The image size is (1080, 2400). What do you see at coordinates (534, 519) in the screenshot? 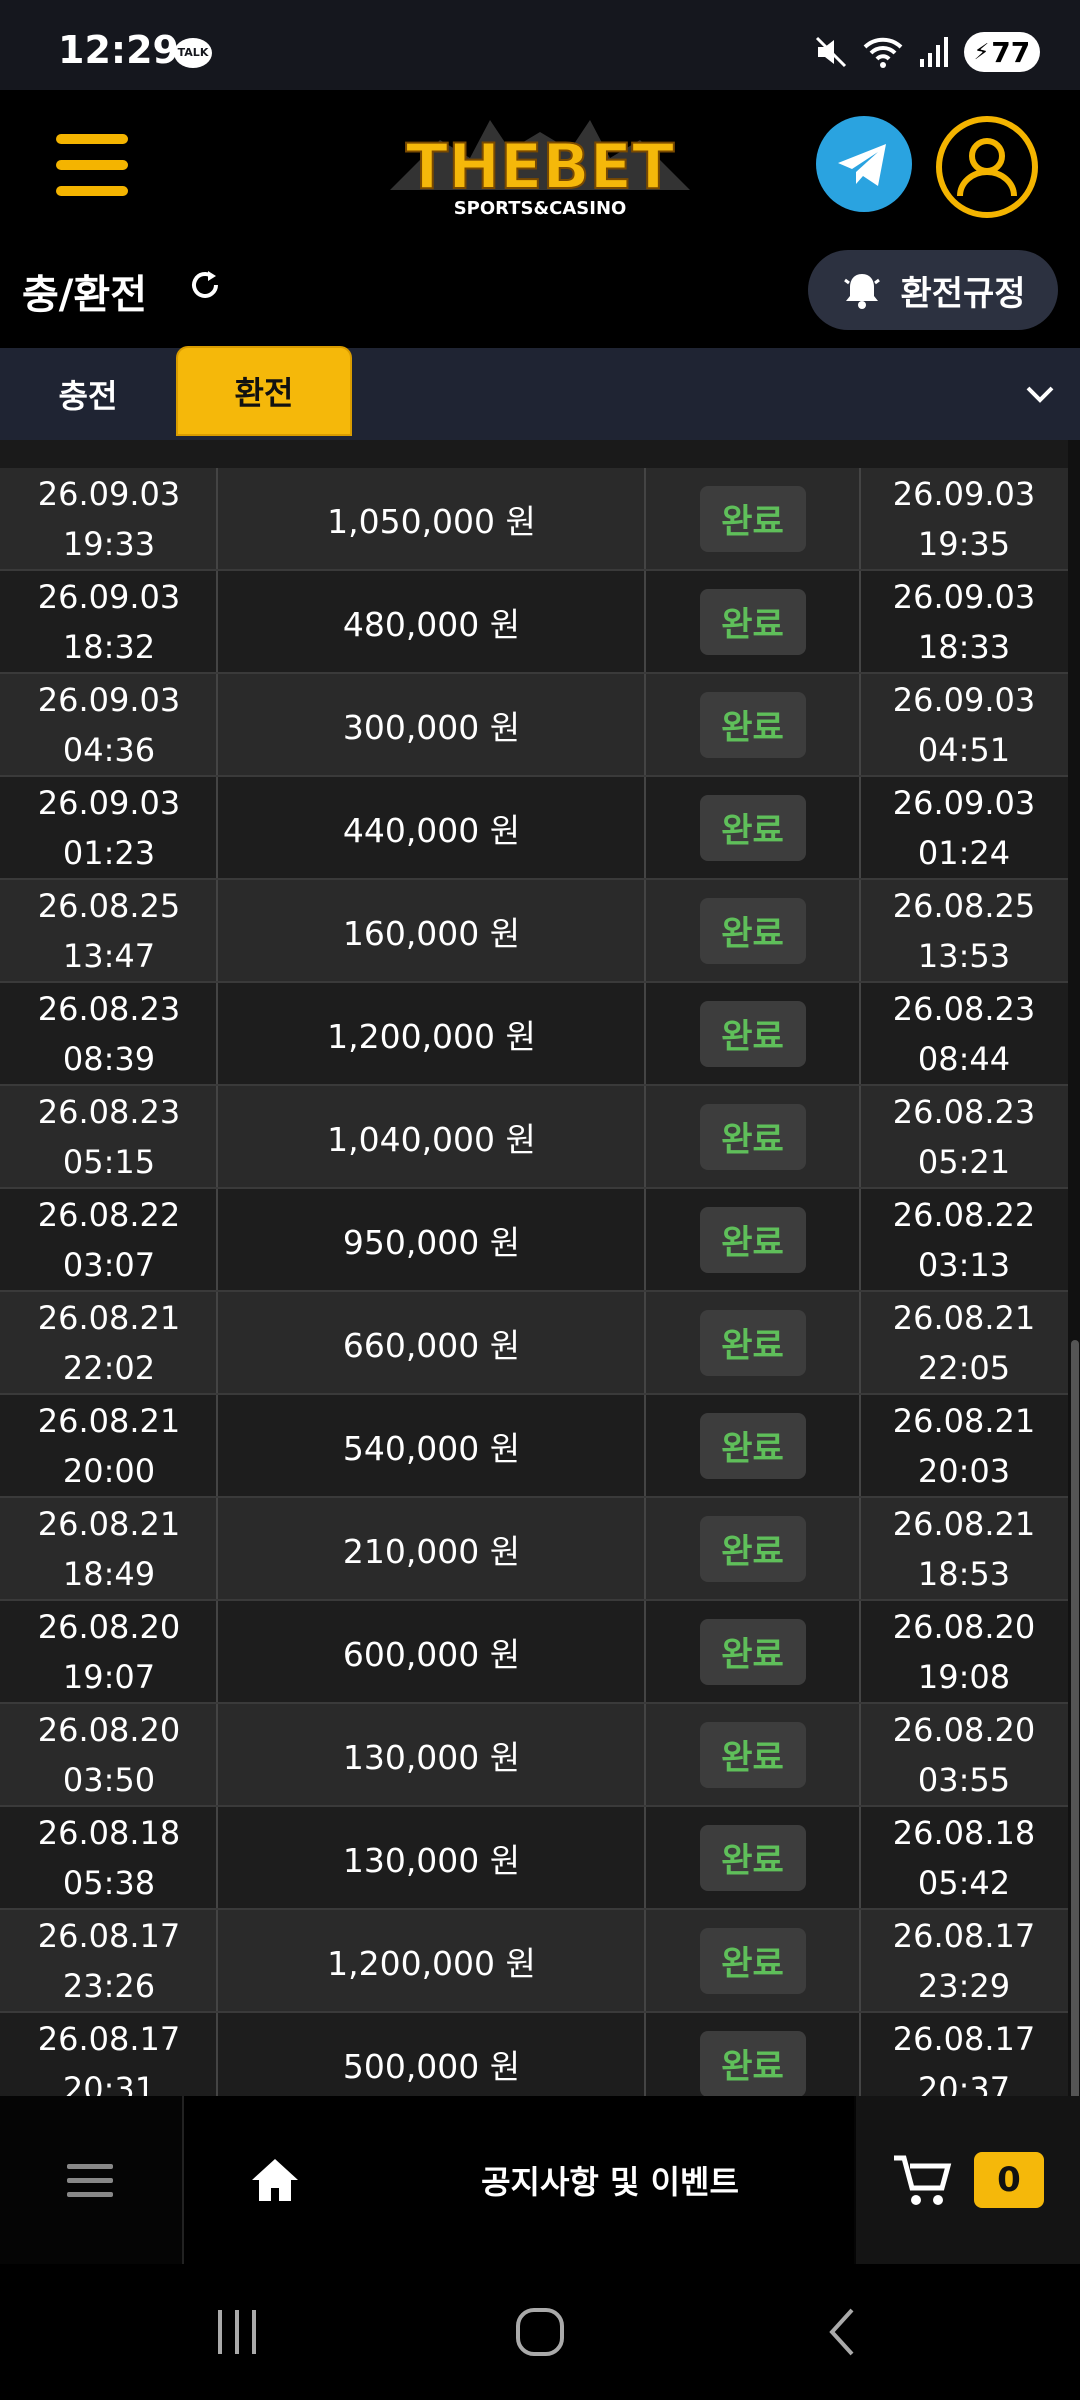
I see `table-row: 26.09.03 19:33 1,050,000 원 완료 26.09.03 19:35` at bounding box center [534, 519].